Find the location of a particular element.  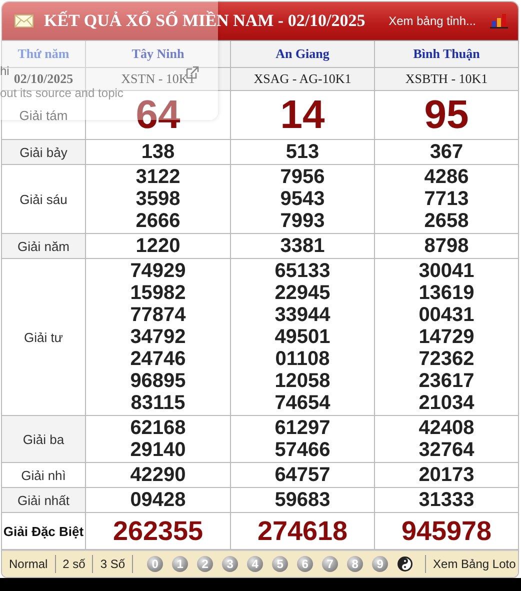

result-number: 2658 is located at coordinates (446, 221).